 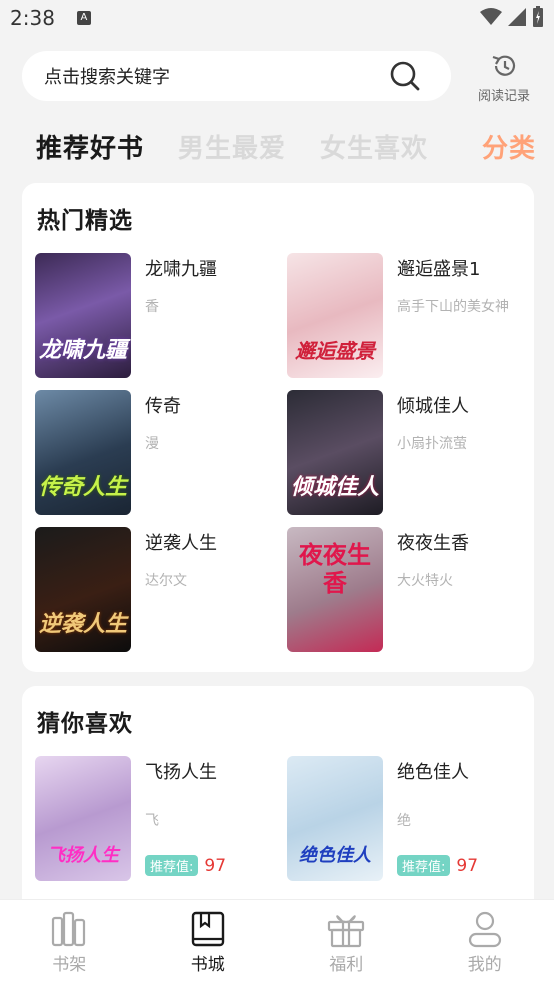 I want to click on nav-benefits: 福利, so click(x=346, y=942).